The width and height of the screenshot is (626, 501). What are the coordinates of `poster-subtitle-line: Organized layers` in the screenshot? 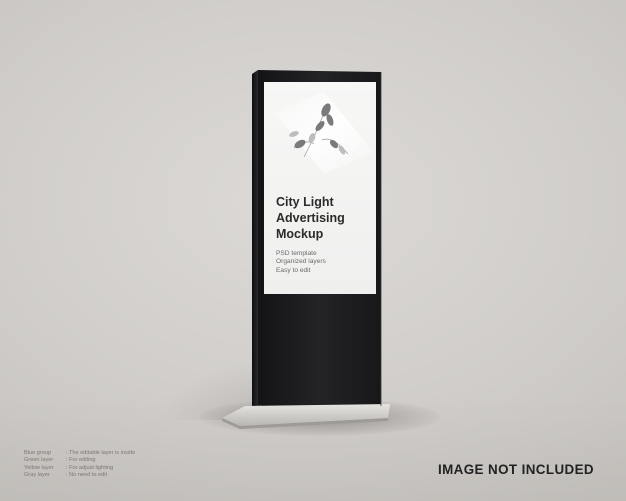 It's located at (301, 262).